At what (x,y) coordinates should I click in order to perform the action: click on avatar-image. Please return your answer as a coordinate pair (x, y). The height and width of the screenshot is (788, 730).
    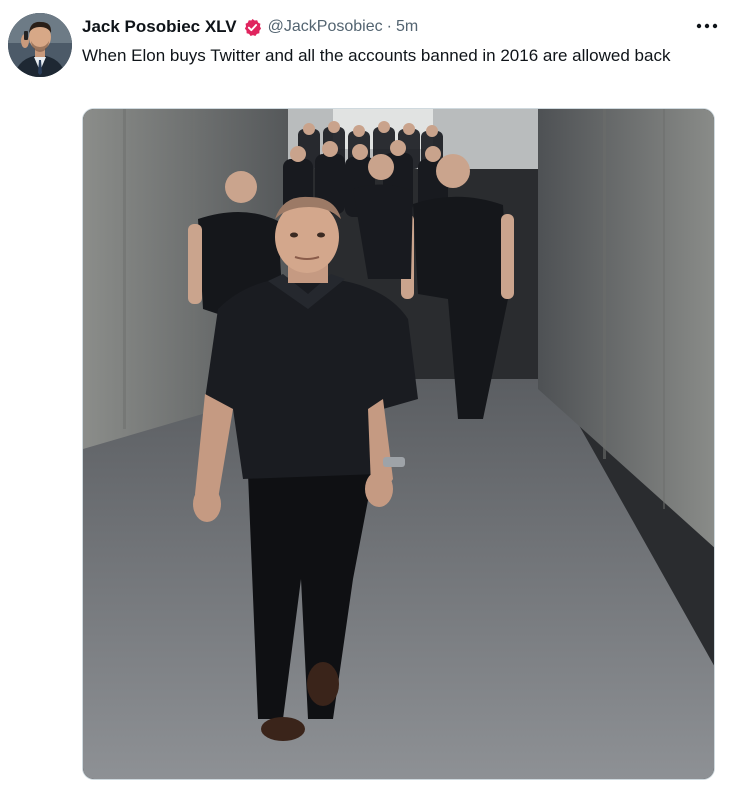
    Looking at the image, I should click on (40, 45).